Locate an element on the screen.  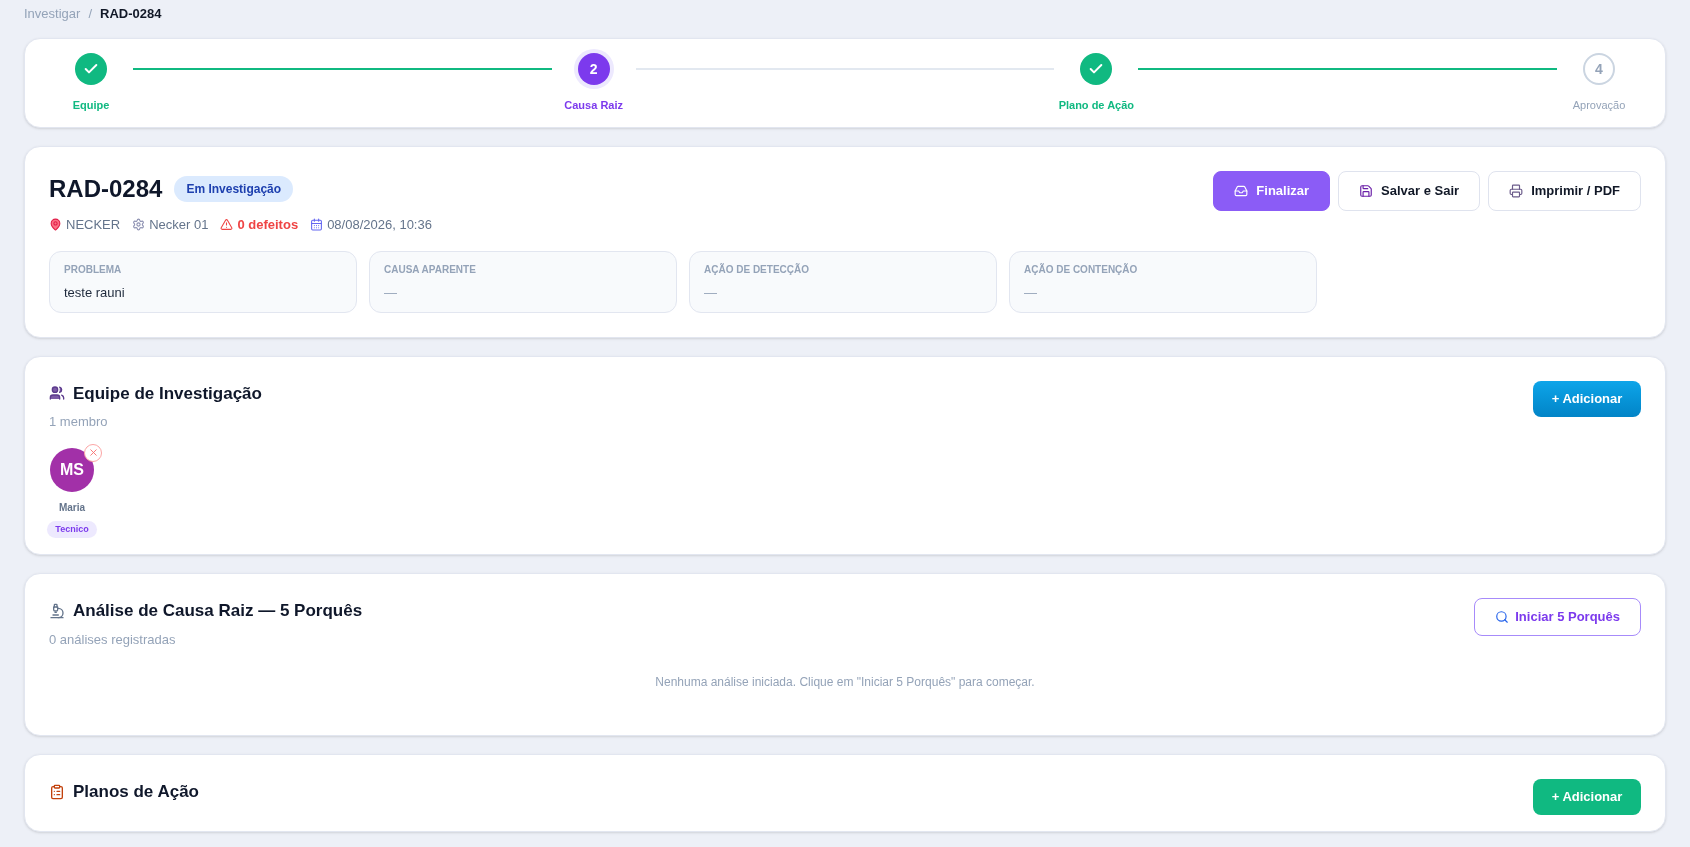
printer-icon is located at coordinates (1516, 191).